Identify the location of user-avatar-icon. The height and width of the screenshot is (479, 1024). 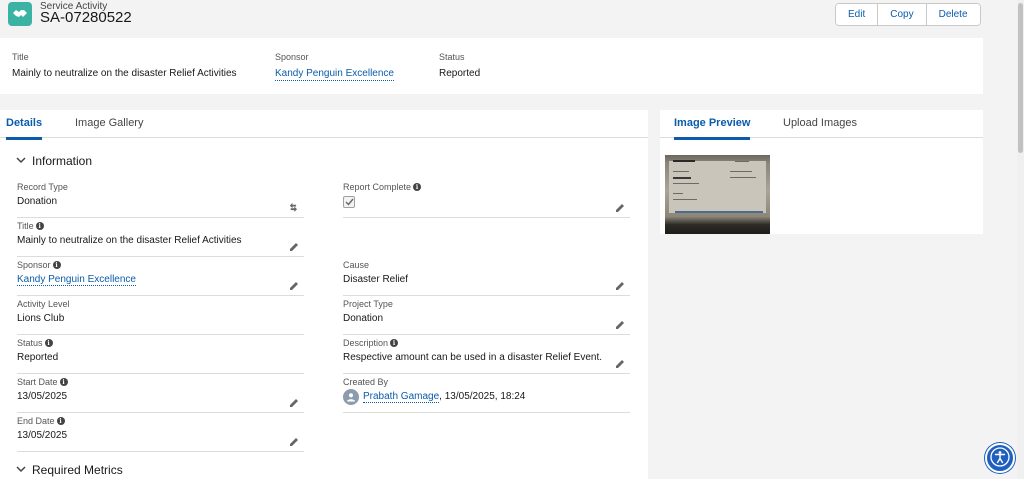
(351, 397).